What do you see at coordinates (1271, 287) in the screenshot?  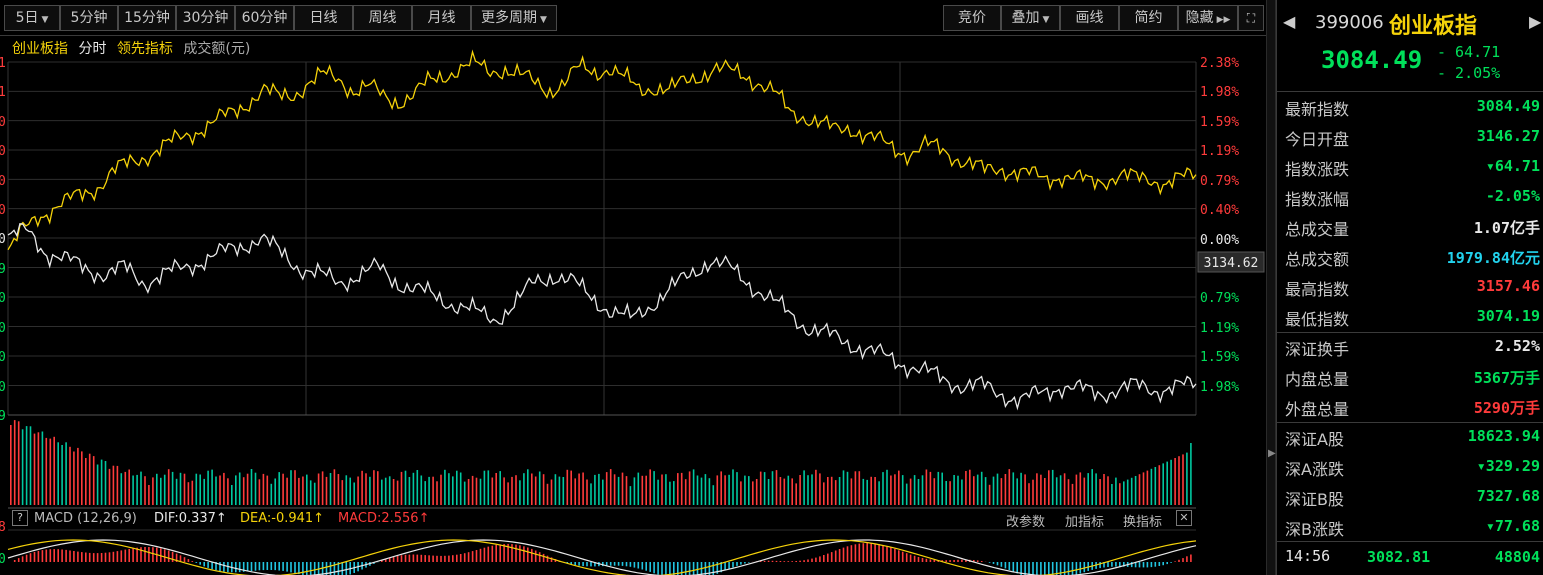 I see `panel-splitter: ▶` at bounding box center [1271, 287].